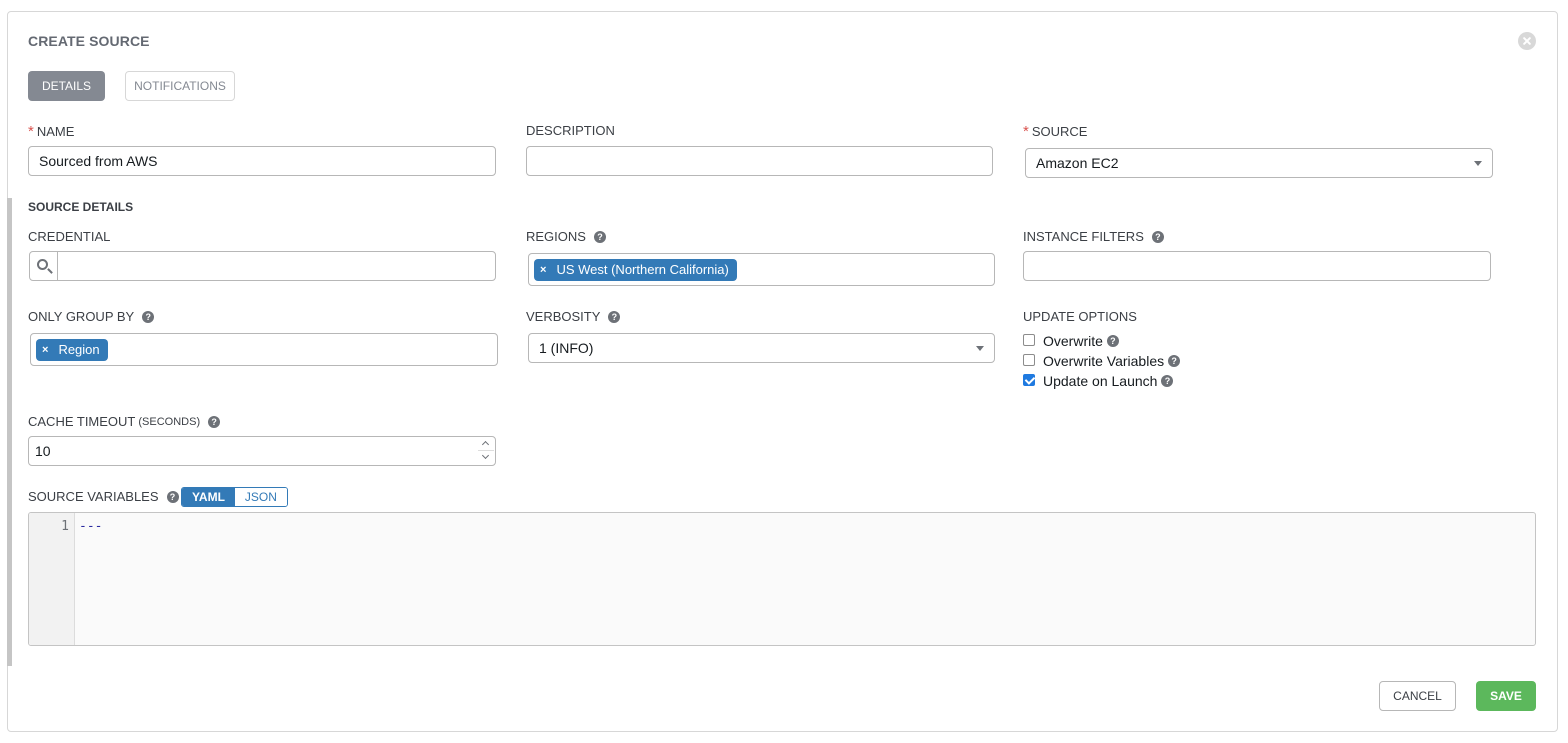 This screenshot has height=743, width=1568. What do you see at coordinates (1029, 340) in the screenshot?
I see `overwrite-checkbox` at bounding box center [1029, 340].